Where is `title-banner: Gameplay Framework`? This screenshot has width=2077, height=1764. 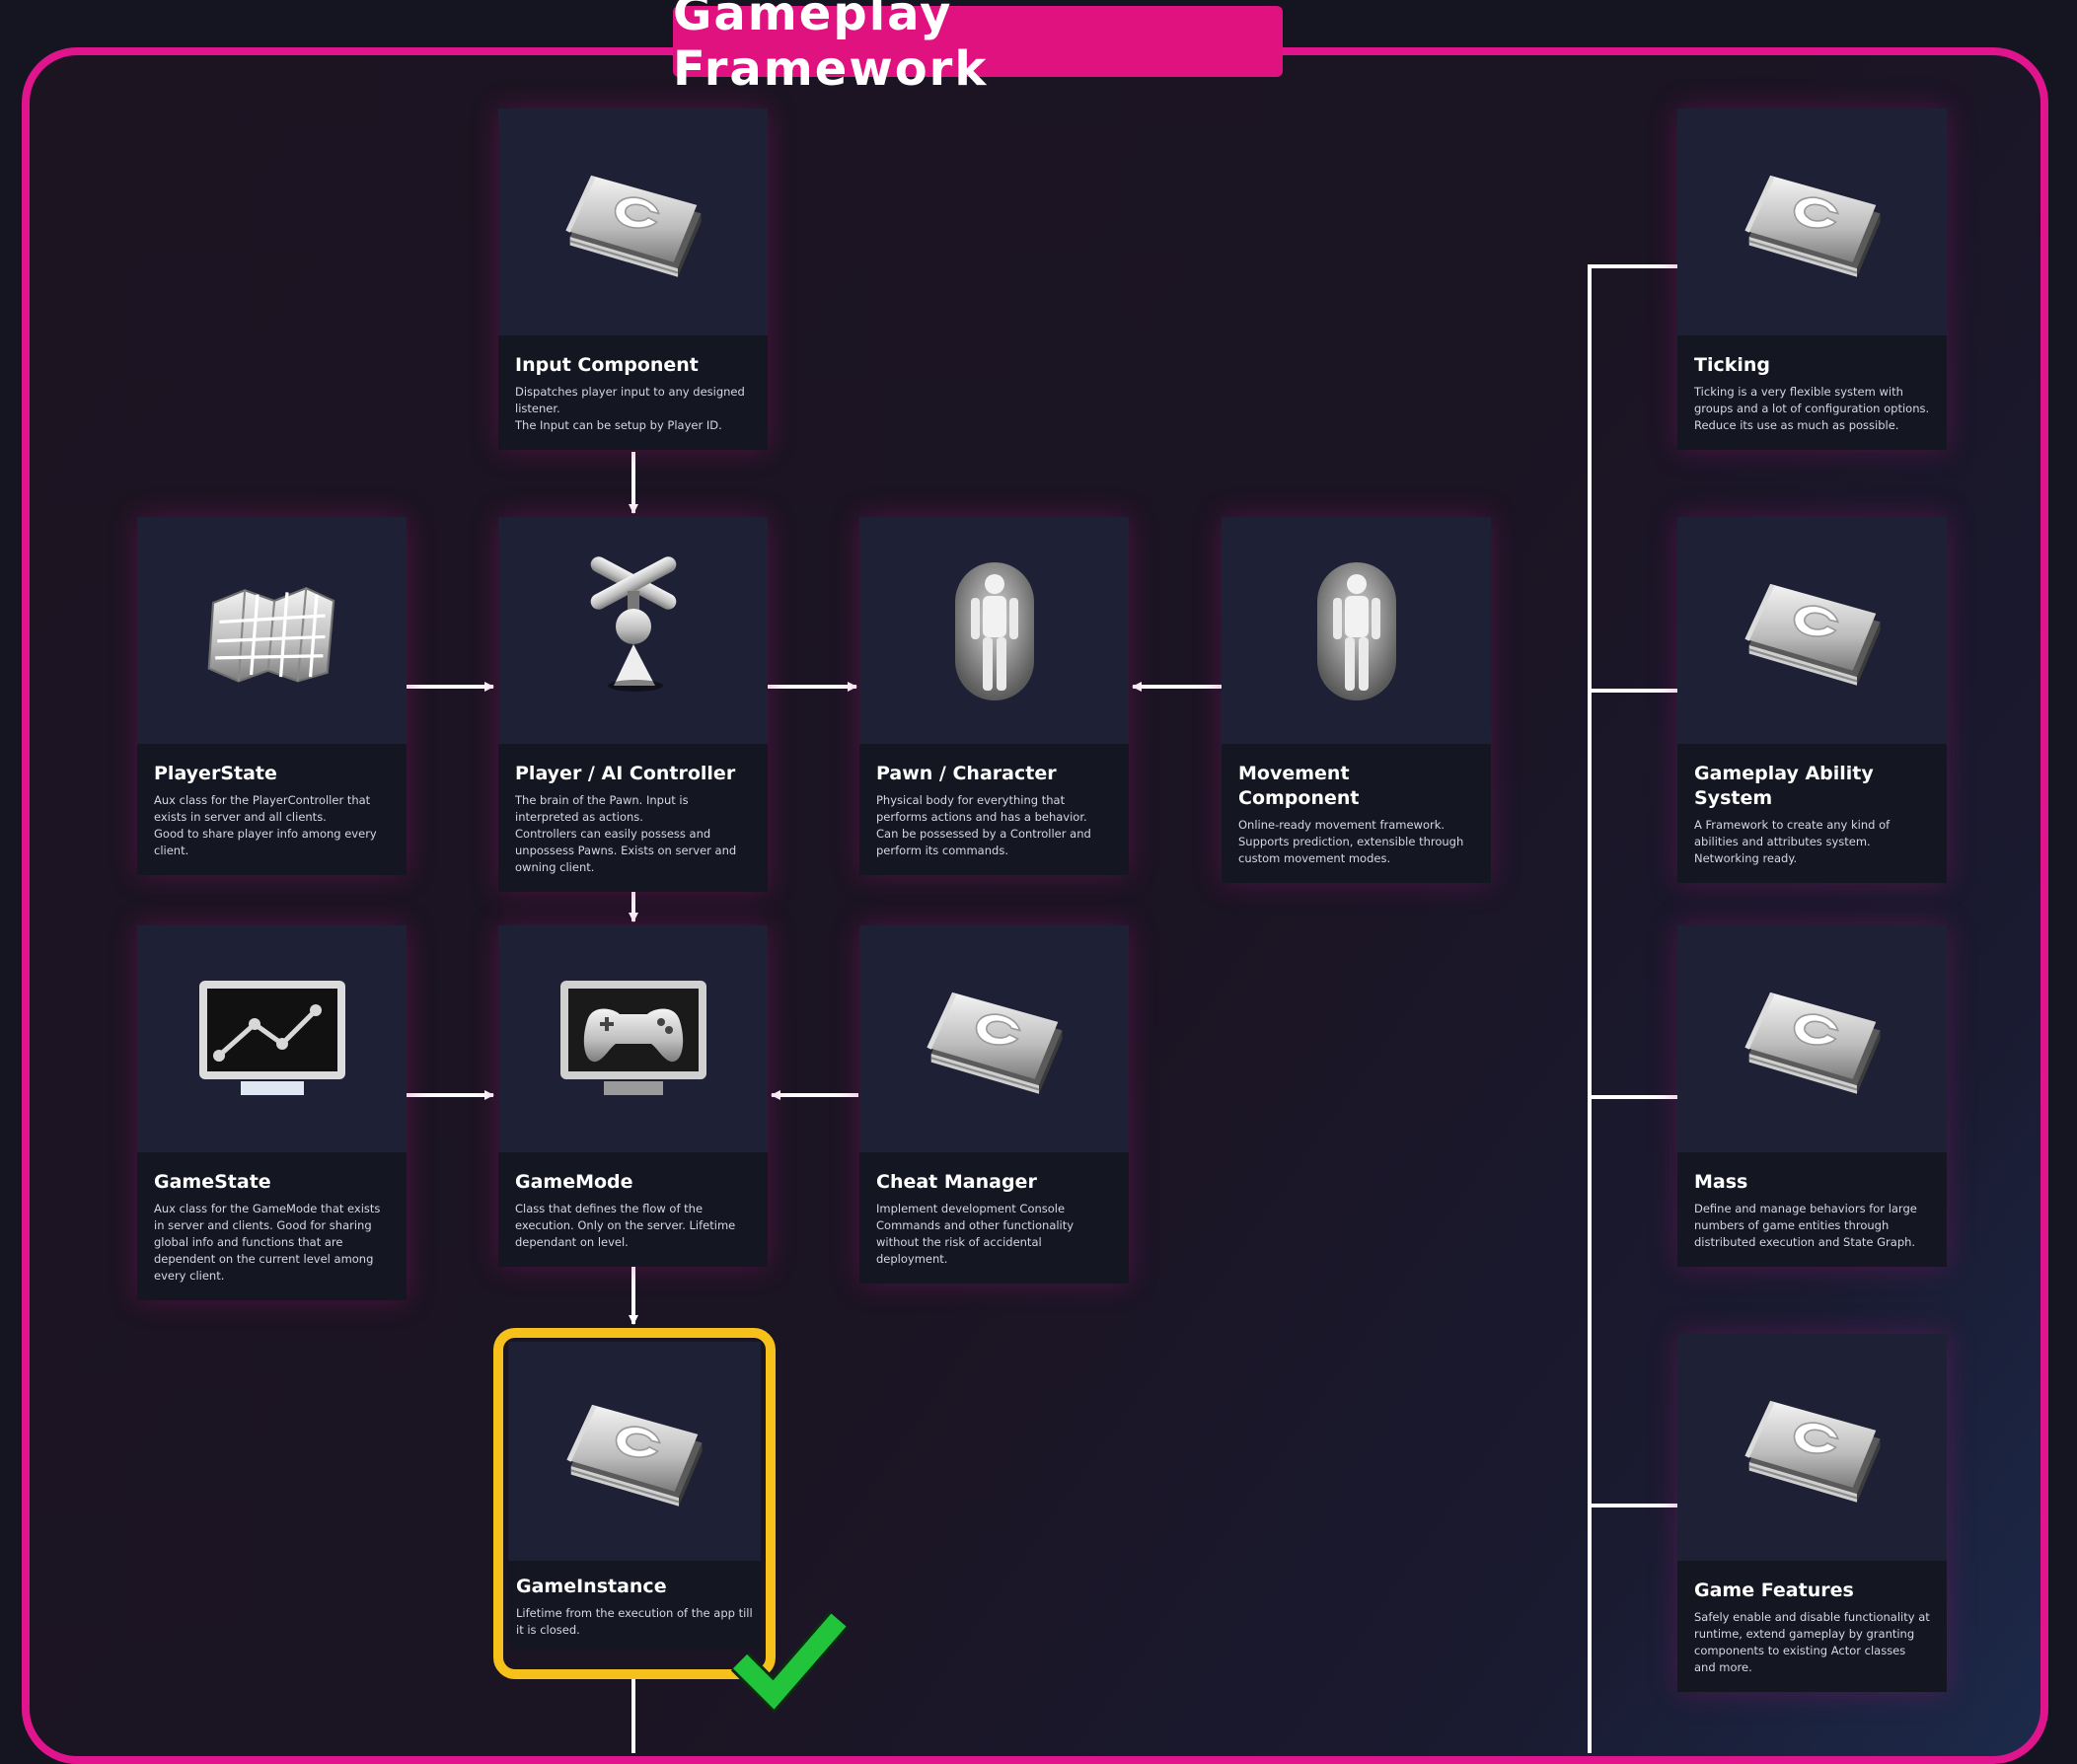 title-banner: Gameplay Framework is located at coordinates (978, 48).